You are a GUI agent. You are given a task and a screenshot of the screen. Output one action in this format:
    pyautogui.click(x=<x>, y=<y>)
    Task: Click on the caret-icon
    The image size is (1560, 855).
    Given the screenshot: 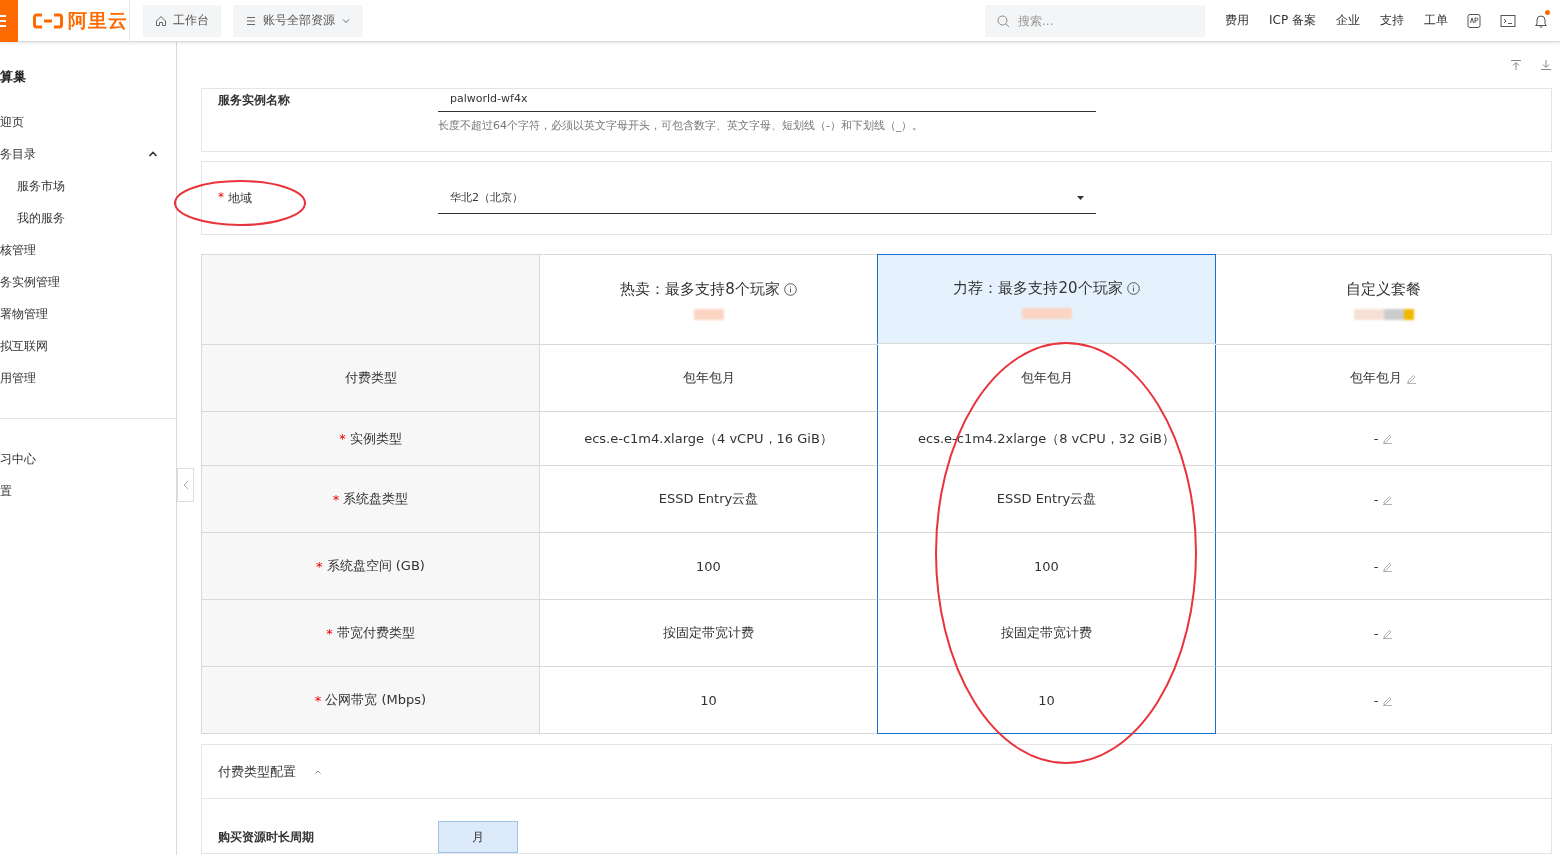 What is the action you would take?
    pyautogui.click(x=1080, y=197)
    